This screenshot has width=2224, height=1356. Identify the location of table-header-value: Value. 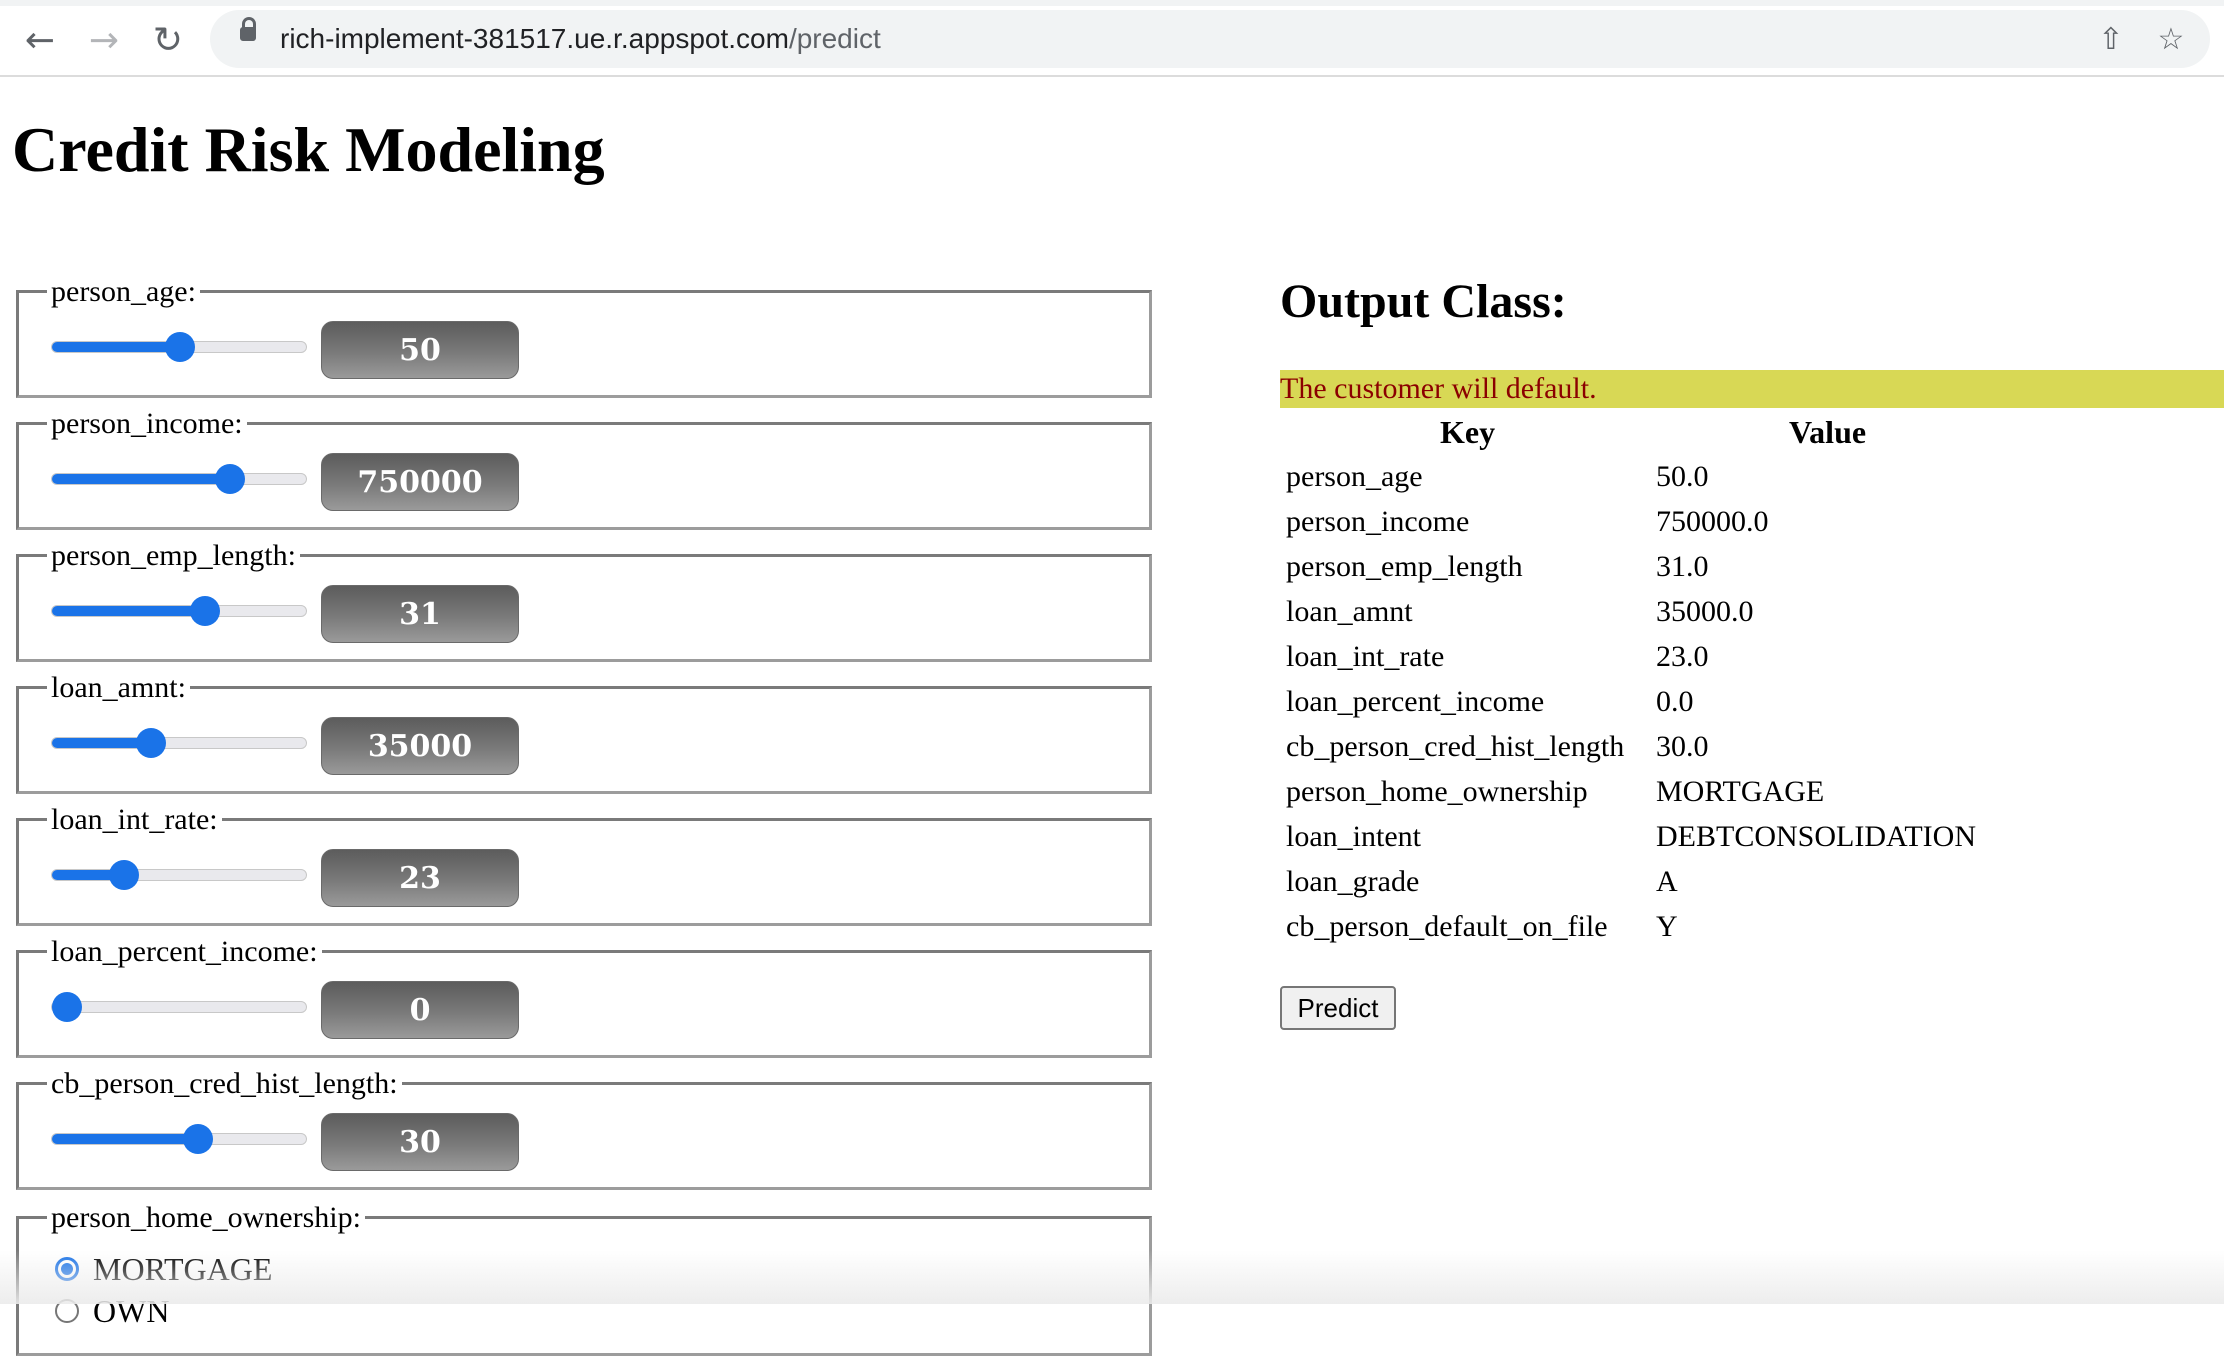
(1828, 432).